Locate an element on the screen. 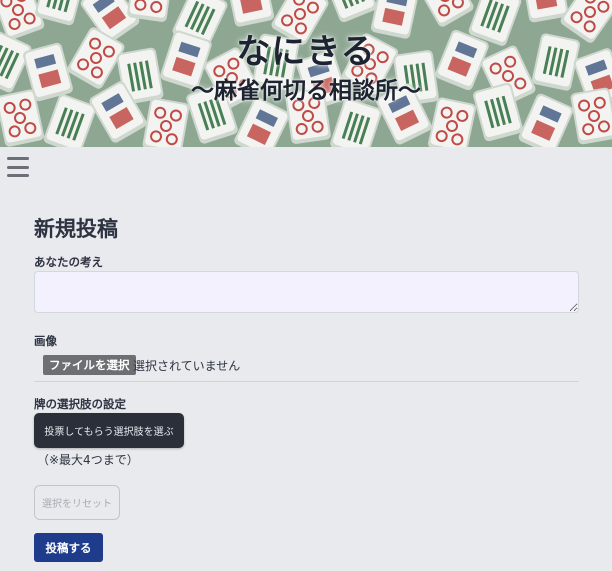  site-title: なにきる is located at coordinates (306, 52).